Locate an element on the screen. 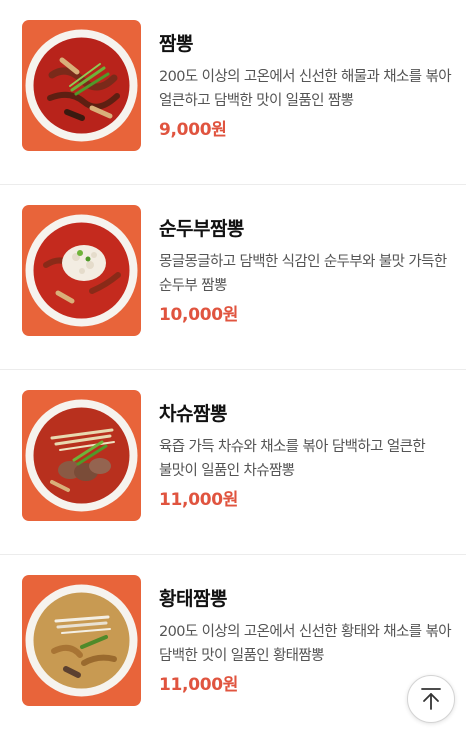 Image resolution: width=466 pixels, height=730 pixels. sundubu-jjamppong-bowl-image is located at coordinates (81, 270).